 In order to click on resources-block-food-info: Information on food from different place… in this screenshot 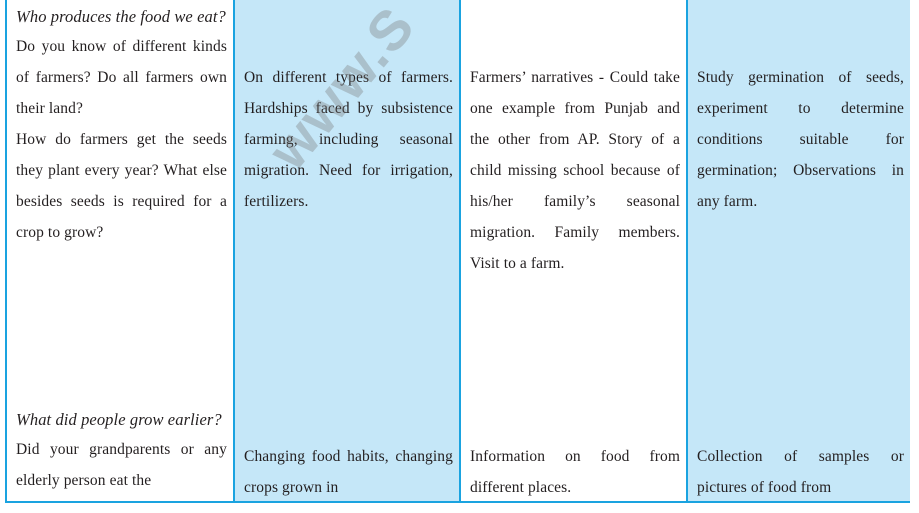, I will do `click(575, 472)`.